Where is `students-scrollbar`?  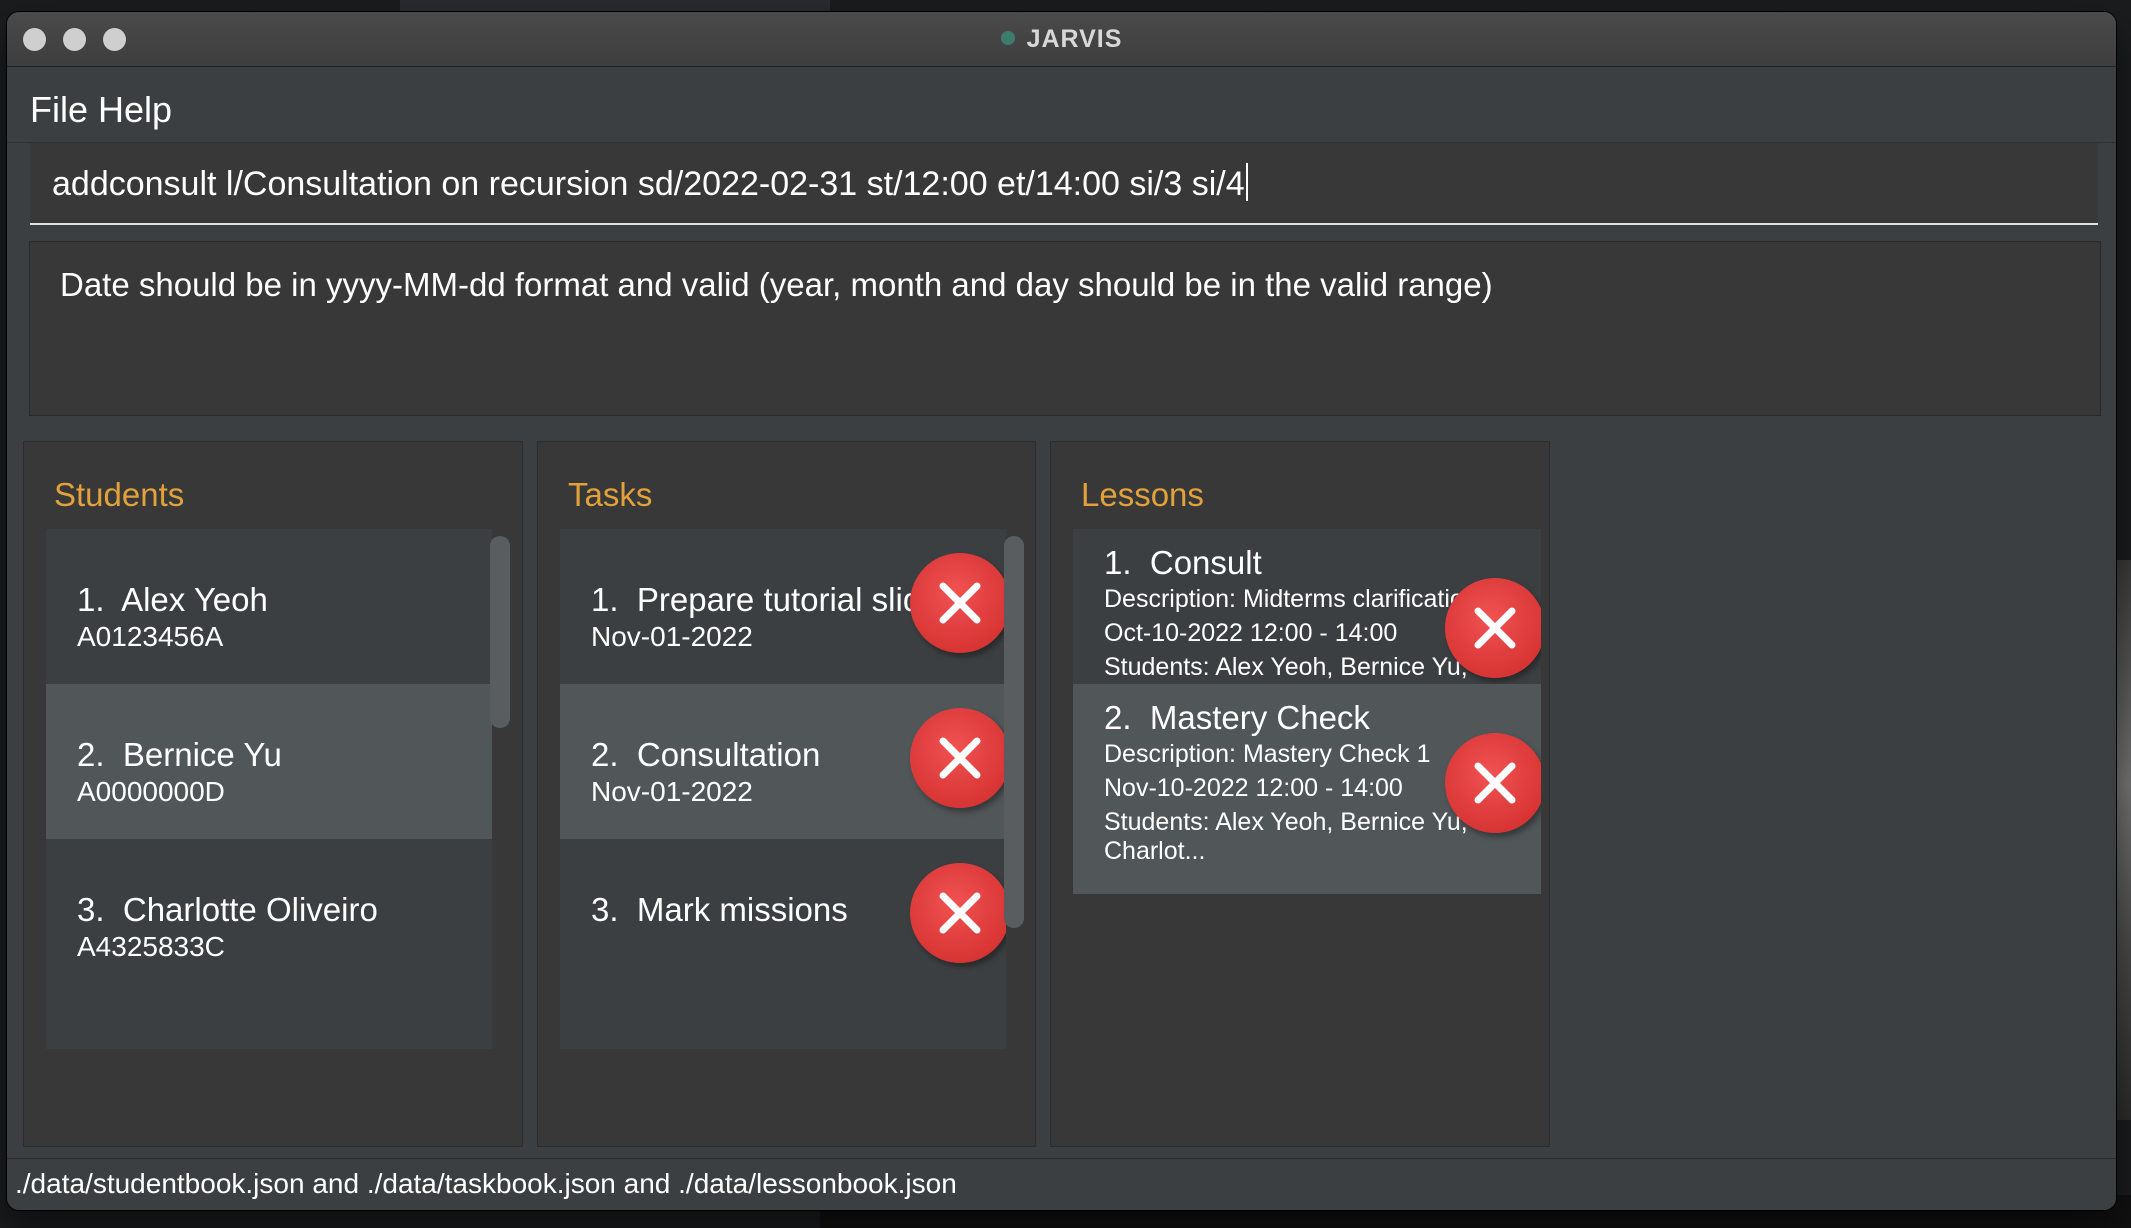
students-scrollbar is located at coordinates (500, 632).